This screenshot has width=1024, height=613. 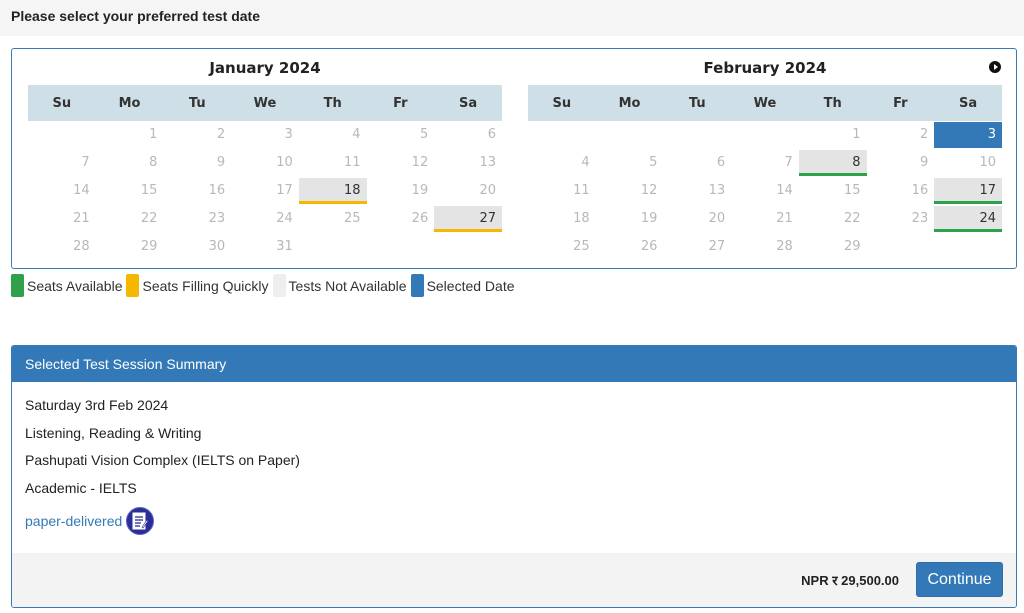 What do you see at coordinates (62, 191) in the screenshot?
I see `day-cell: 14` at bounding box center [62, 191].